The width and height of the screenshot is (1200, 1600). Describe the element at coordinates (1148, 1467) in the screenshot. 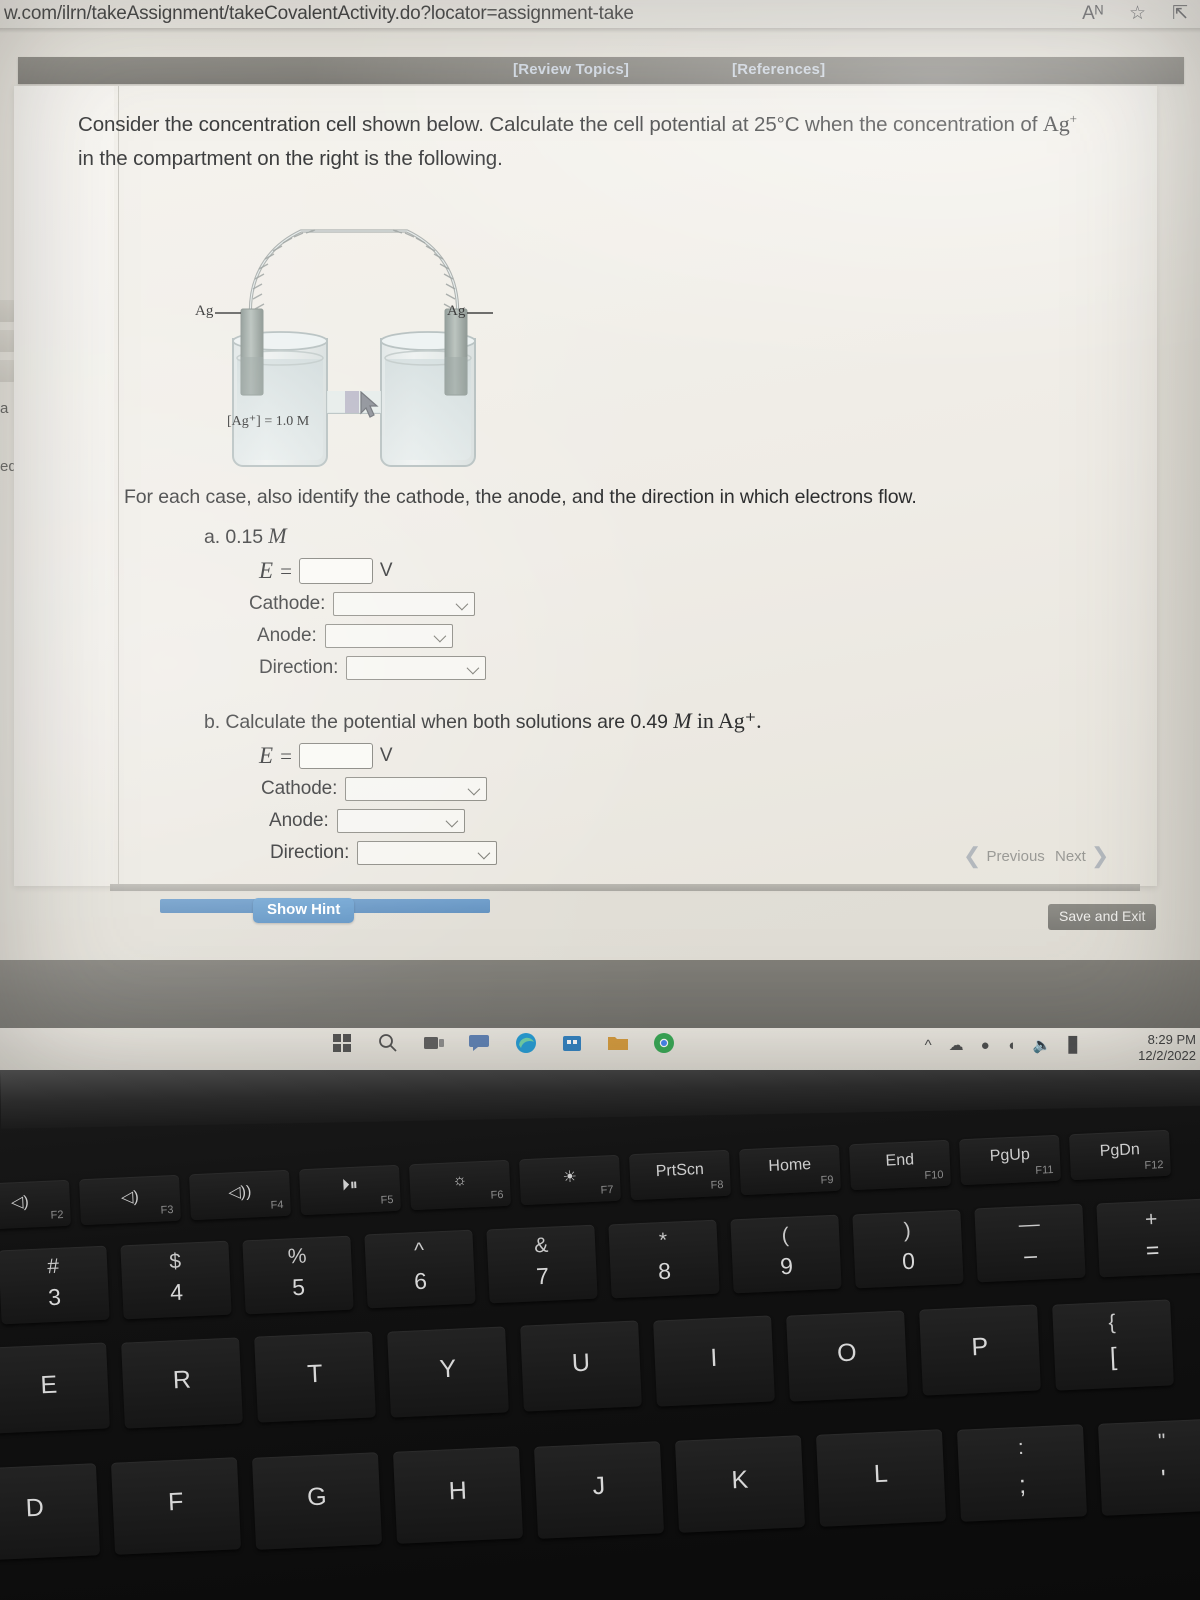

I see `letter--key: " '` at that location.